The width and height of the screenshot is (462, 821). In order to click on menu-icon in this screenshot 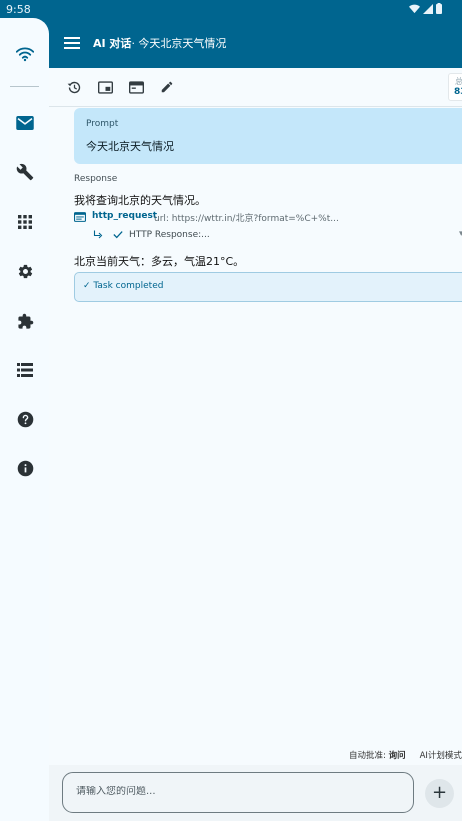, I will do `click(72, 43)`.